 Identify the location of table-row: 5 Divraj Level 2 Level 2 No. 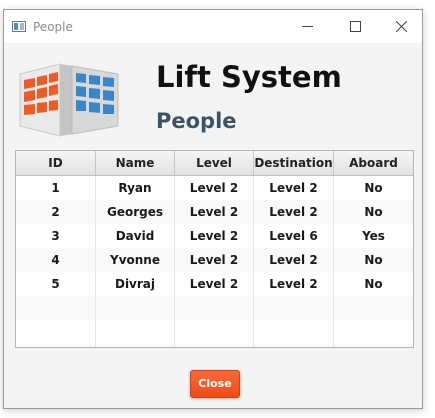
(214, 284).